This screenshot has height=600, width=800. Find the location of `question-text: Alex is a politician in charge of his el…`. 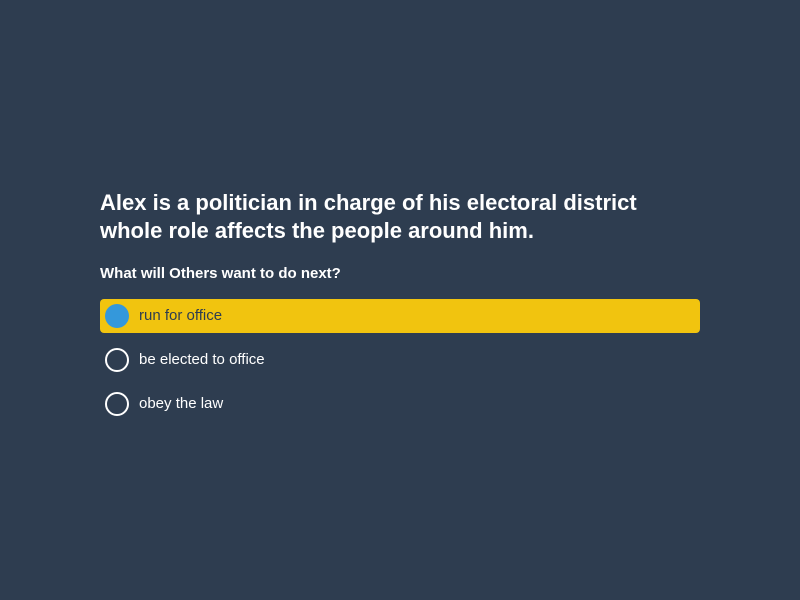

question-text: Alex is a politician in charge of his el… is located at coordinates (400, 217).